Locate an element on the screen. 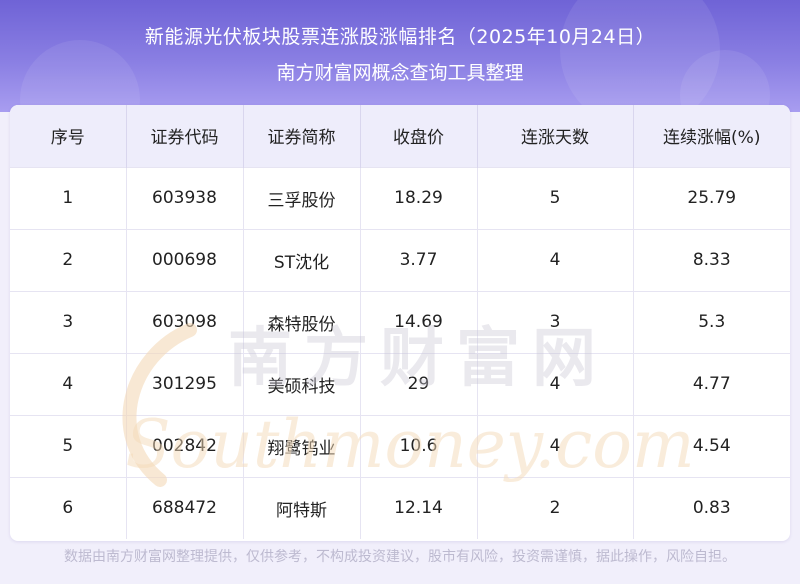  cell-gain: 4.77 is located at coordinates (711, 384).